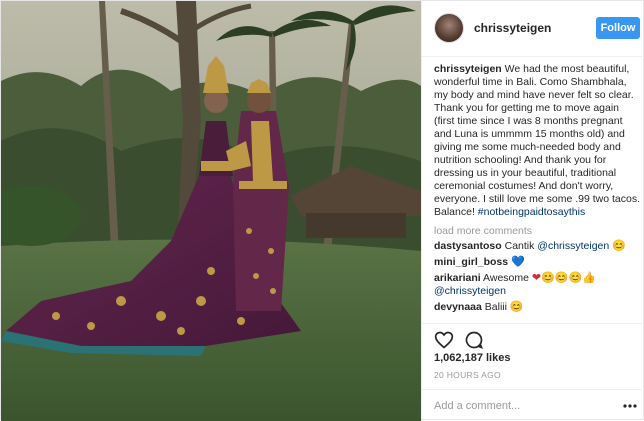 The height and width of the screenshot is (421, 644). What do you see at coordinates (537, 262) in the screenshot?
I see `comment-item: mini_girl_boss 💙` at bounding box center [537, 262].